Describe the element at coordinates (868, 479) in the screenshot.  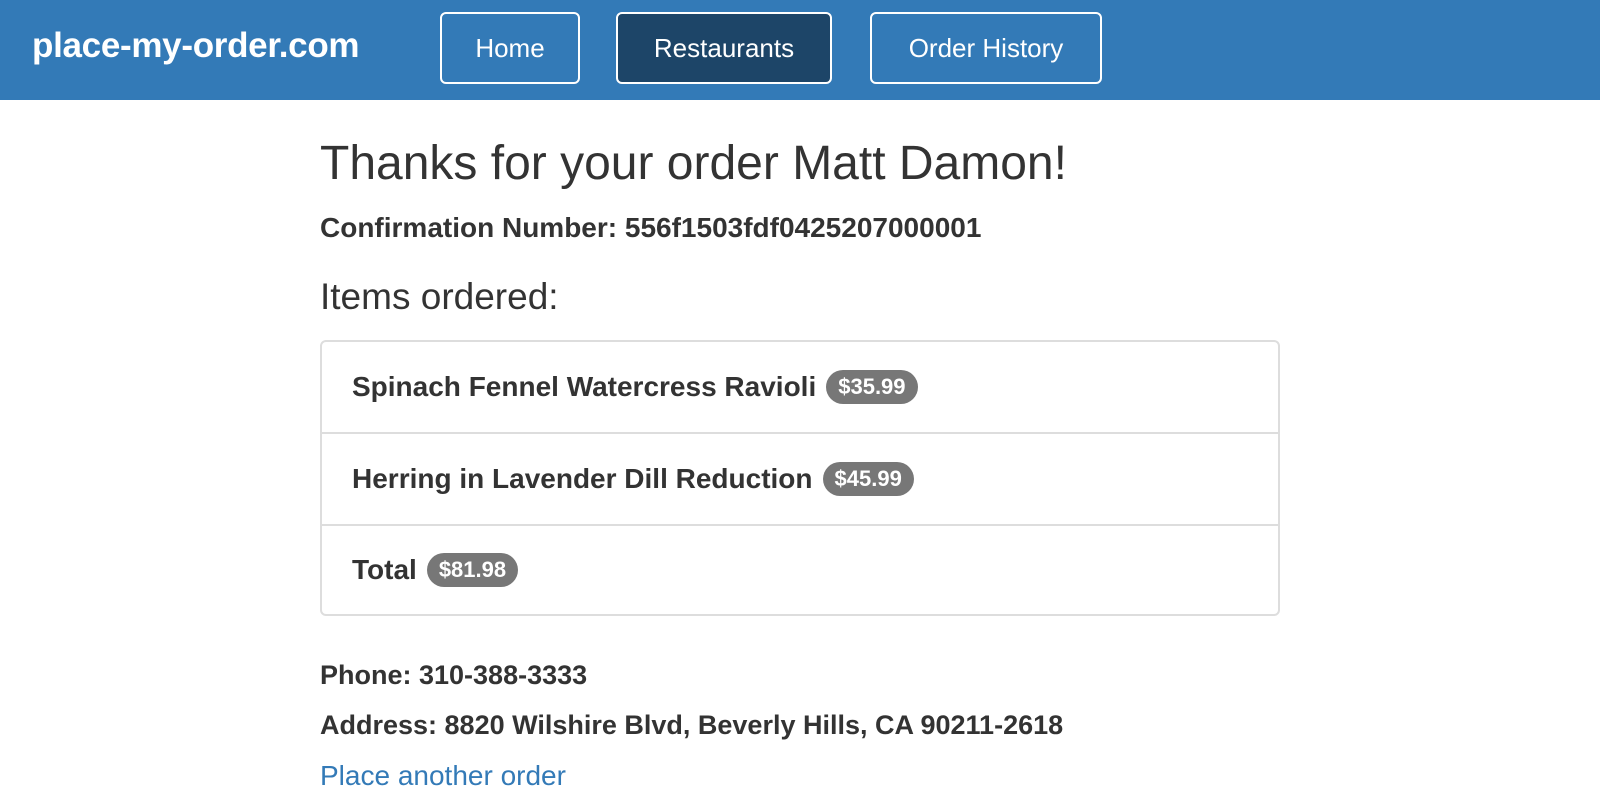
I see `price-badge: $45.99` at that location.